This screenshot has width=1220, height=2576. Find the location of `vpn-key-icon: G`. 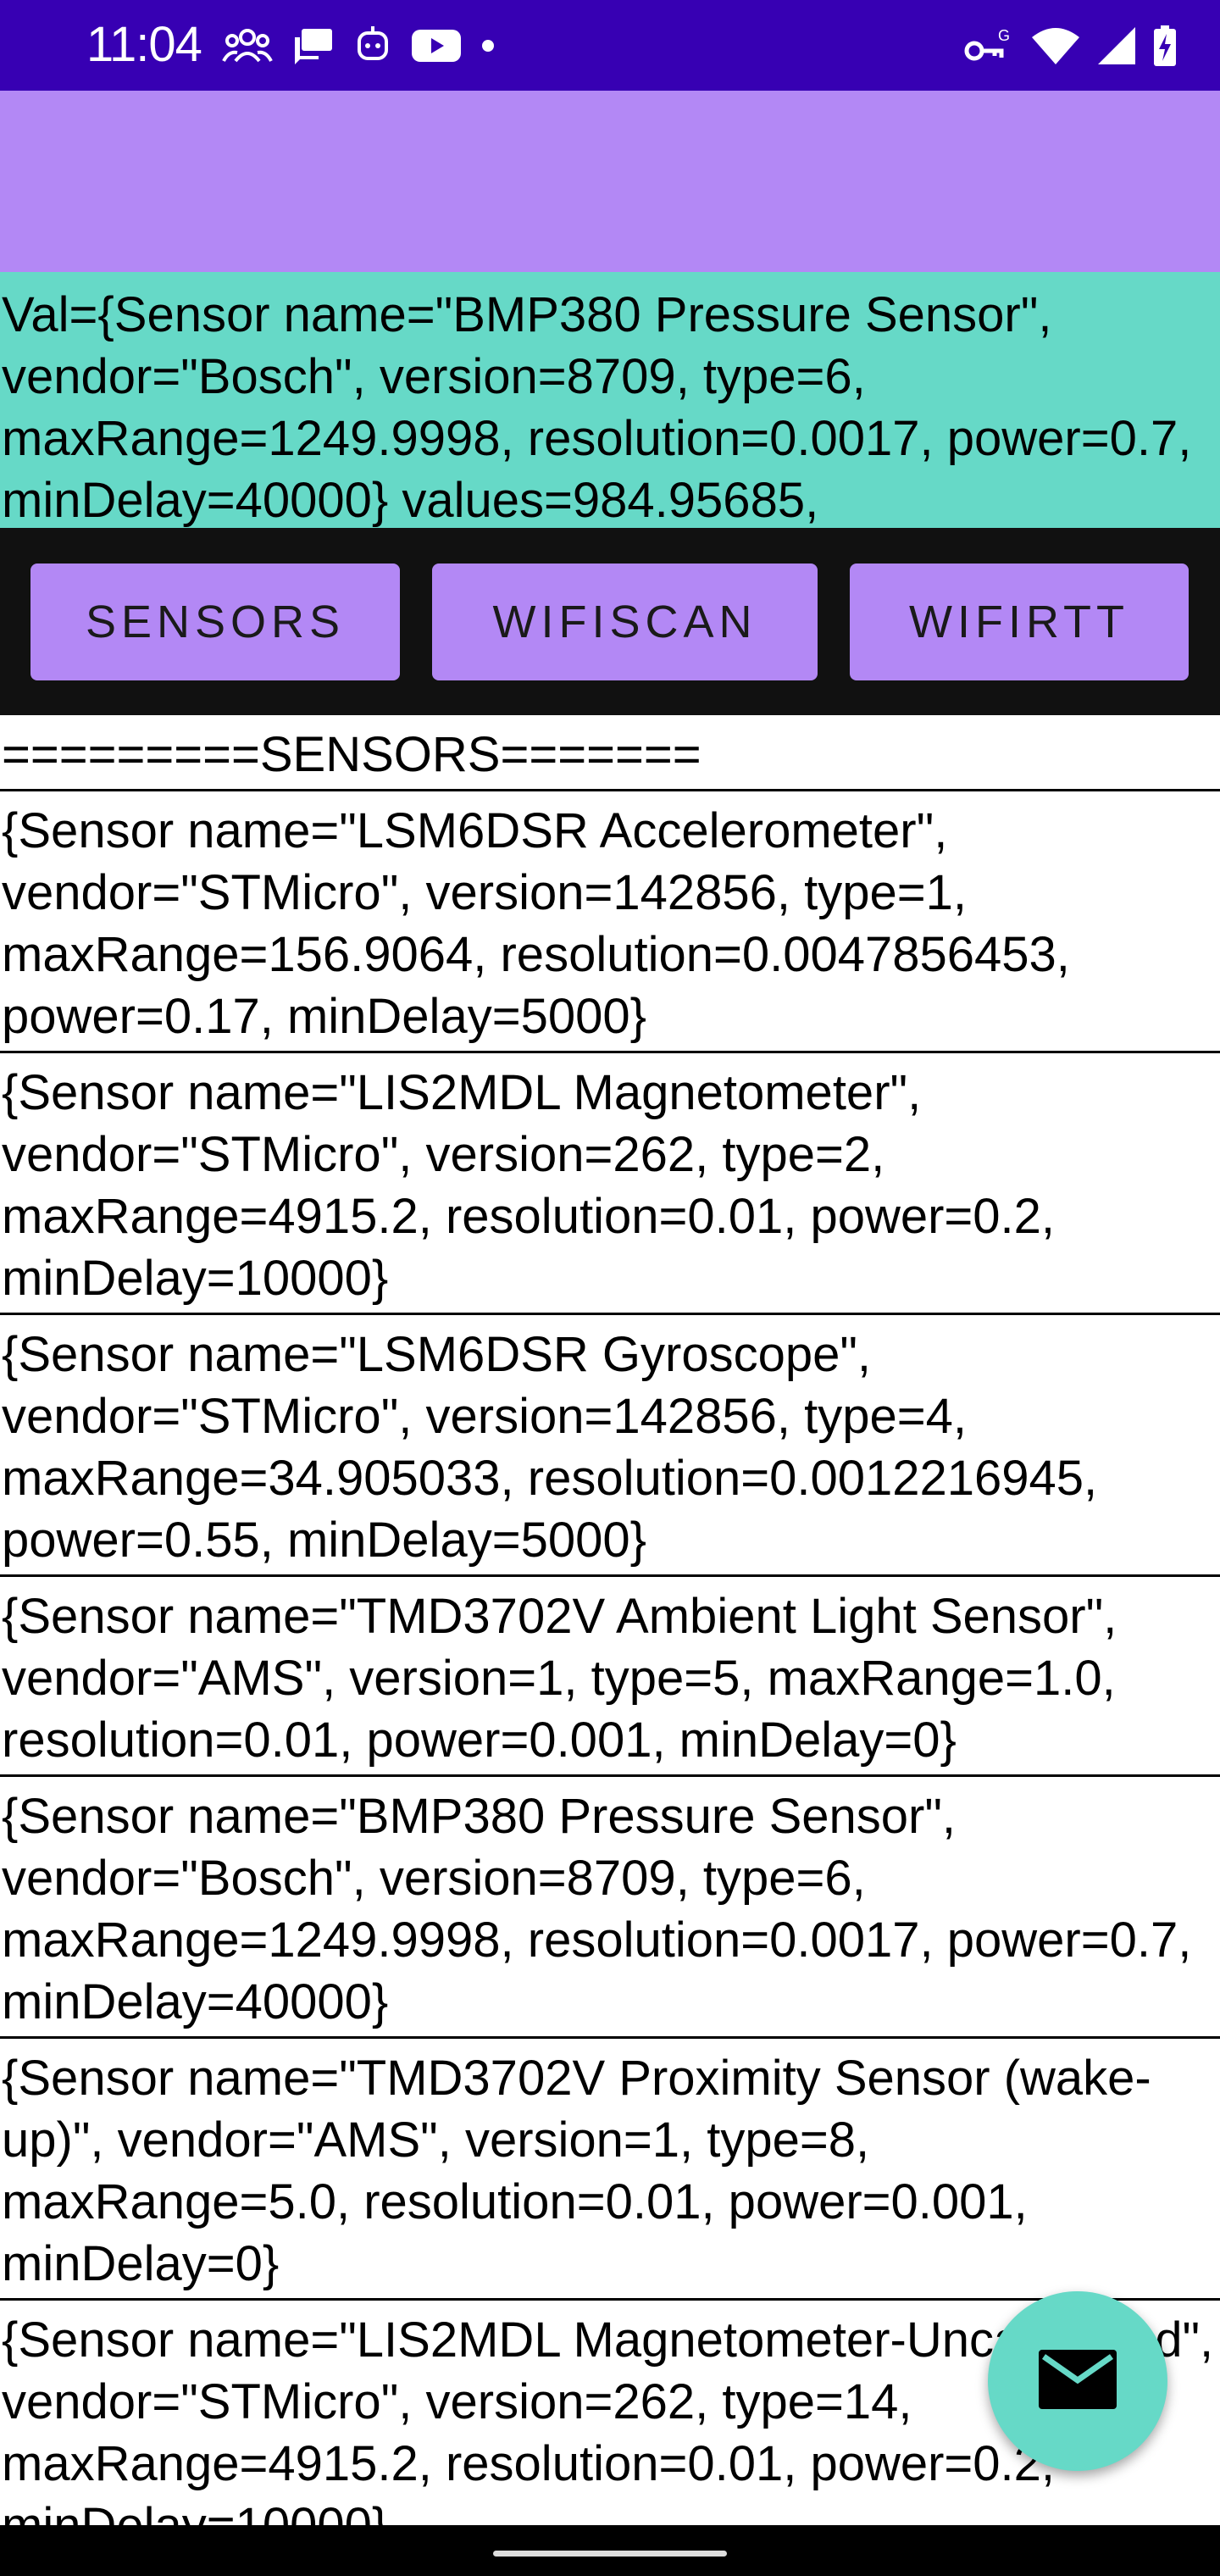

vpn-key-icon: G is located at coordinates (988, 45).